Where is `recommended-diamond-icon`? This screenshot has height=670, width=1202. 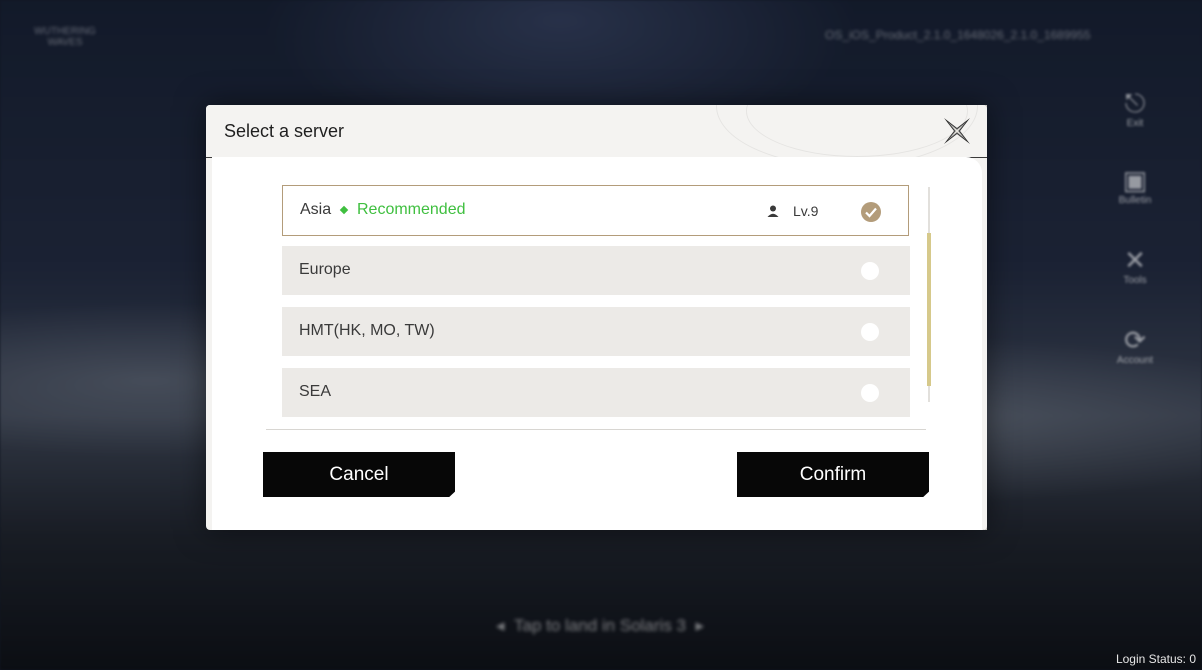
recommended-diamond-icon is located at coordinates (344, 210).